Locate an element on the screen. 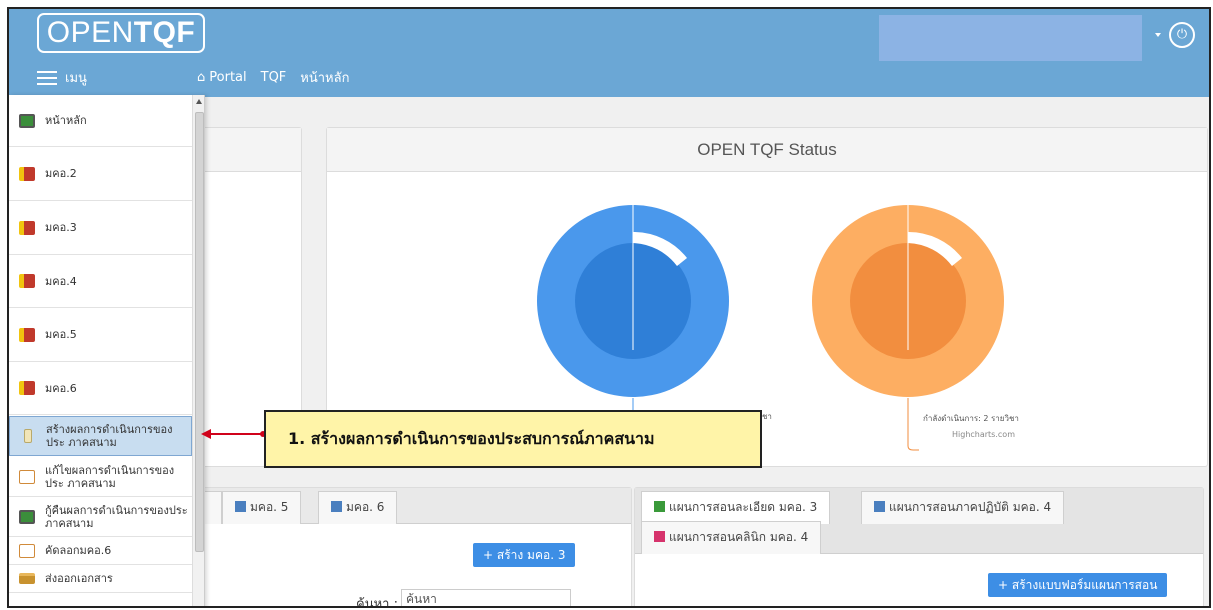  sidebar-item-label: มคอ.2 is located at coordinates (61, 173).